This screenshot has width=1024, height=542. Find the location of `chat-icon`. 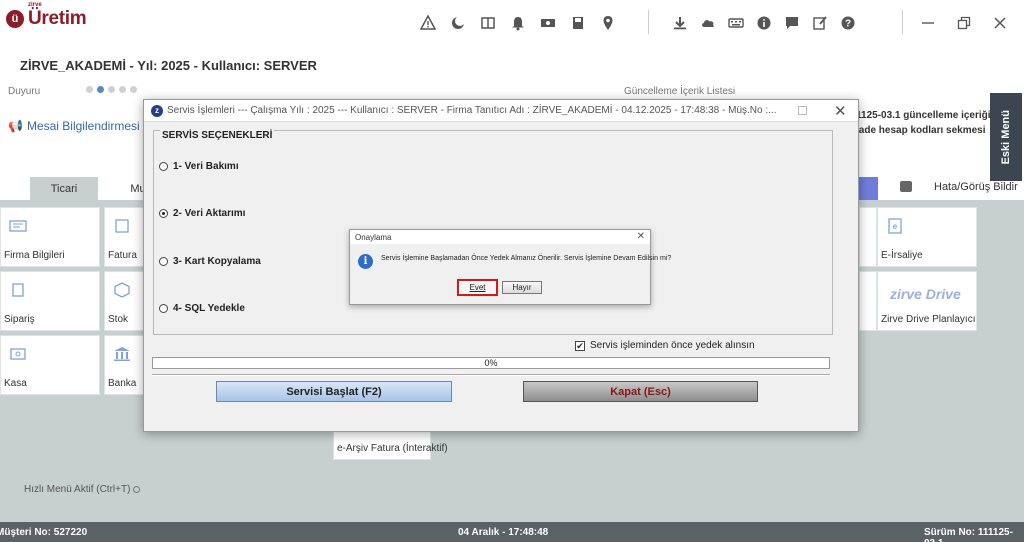

chat-icon is located at coordinates (792, 23).